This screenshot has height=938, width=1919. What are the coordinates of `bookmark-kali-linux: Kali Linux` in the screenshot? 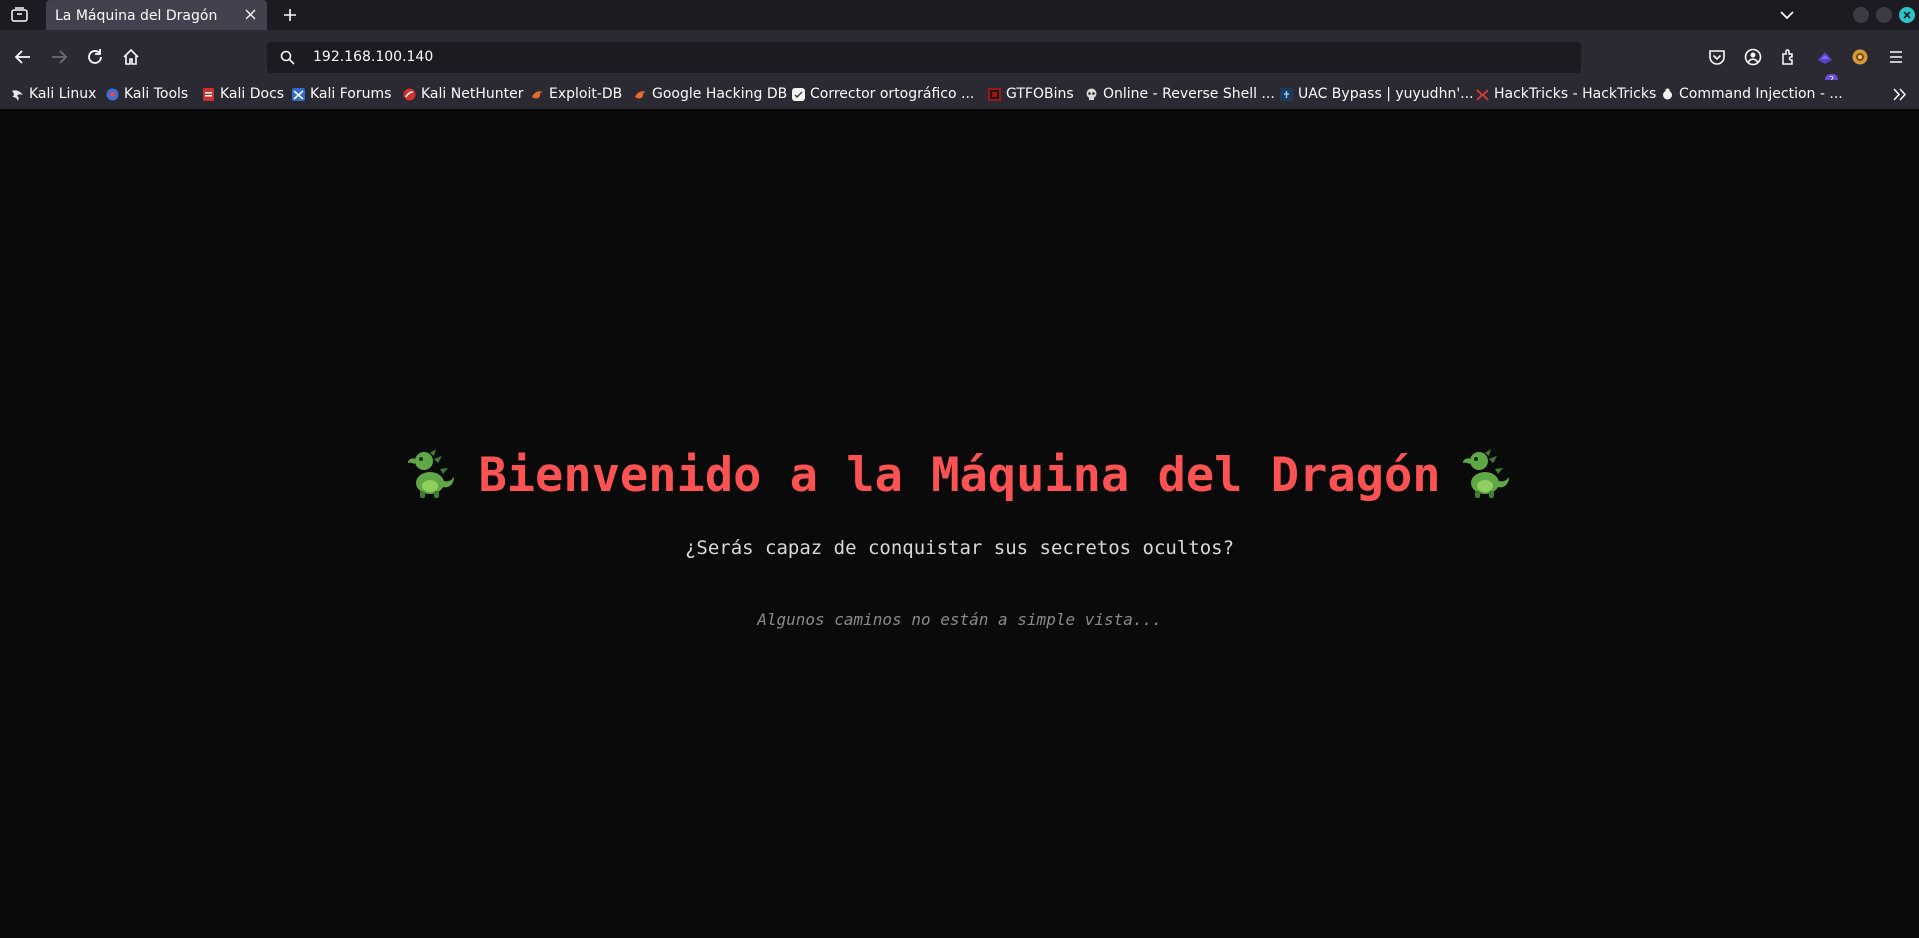 It's located at (53, 94).